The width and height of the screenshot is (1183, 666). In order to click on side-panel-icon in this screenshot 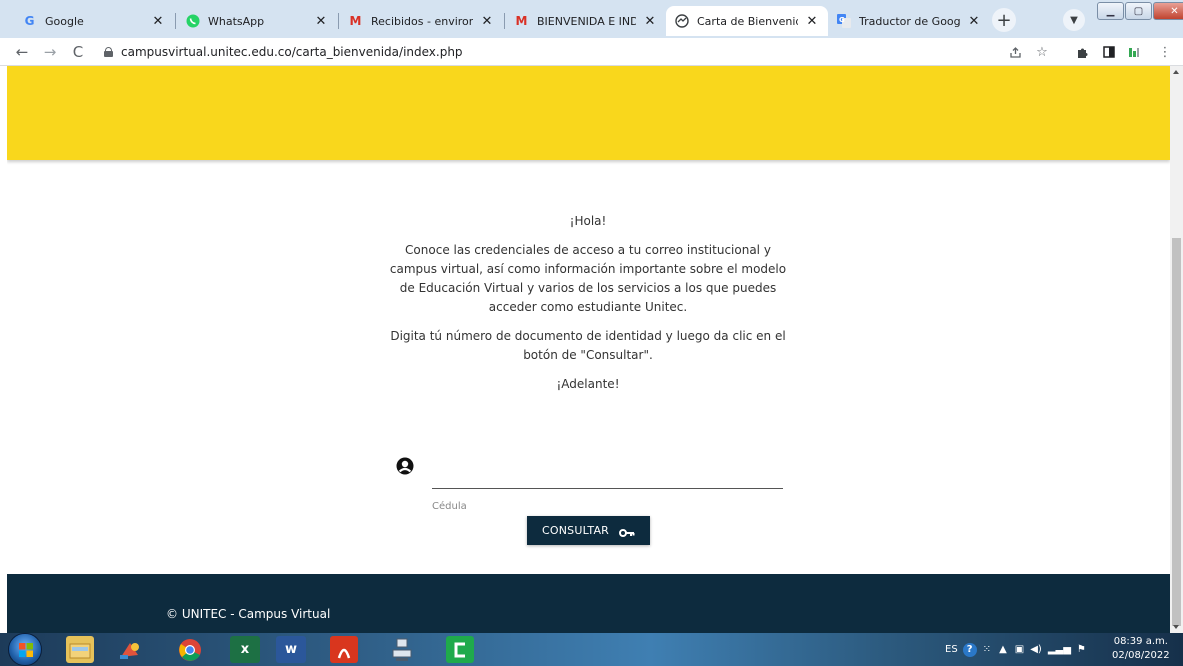, I will do `click(1109, 52)`.